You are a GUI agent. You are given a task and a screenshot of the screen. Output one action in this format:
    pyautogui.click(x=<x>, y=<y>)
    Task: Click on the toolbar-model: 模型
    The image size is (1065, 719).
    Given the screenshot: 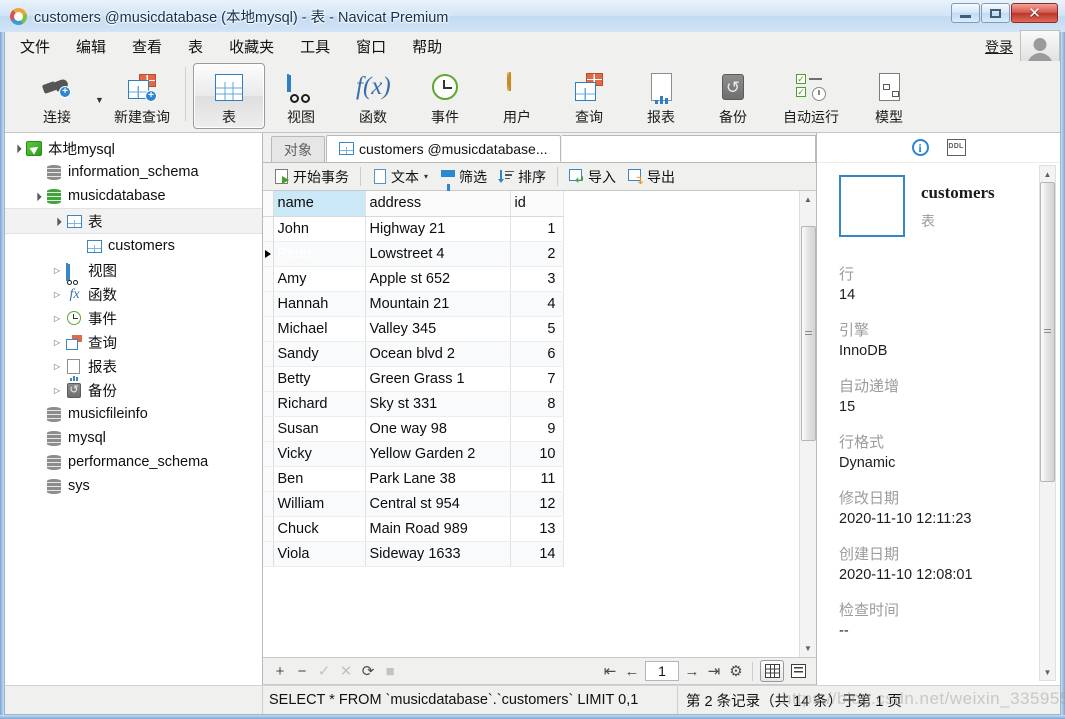 What is the action you would take?
    pyautogui.click(x=889, y=96)
    